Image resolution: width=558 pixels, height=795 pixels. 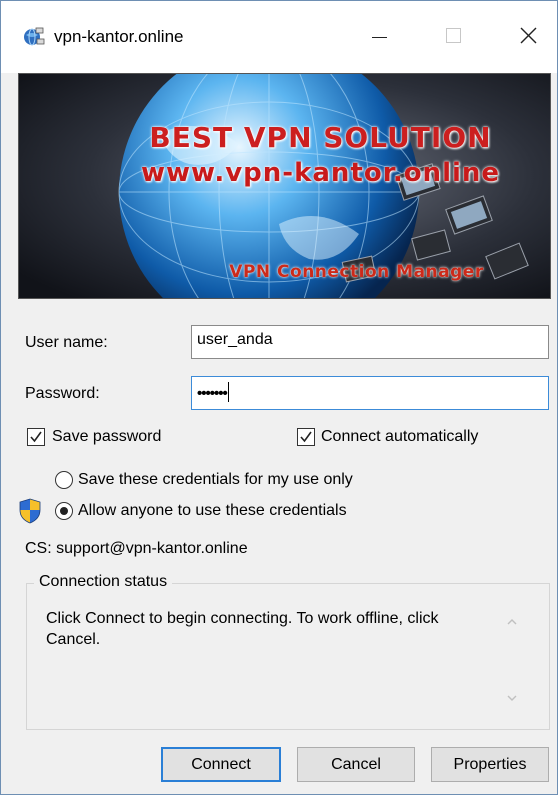 What do you see at coordinates (490, 764) in the screenshot?
I see `properties-button: Properties` at bounding box center [490, 764].